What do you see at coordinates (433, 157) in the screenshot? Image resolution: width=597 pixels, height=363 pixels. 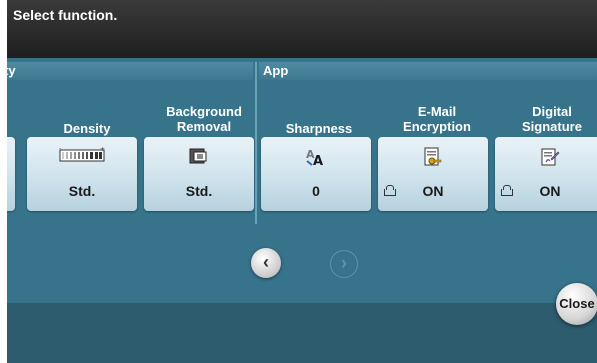 I see `email-encryption-icon` at bounding box center [433, 157].